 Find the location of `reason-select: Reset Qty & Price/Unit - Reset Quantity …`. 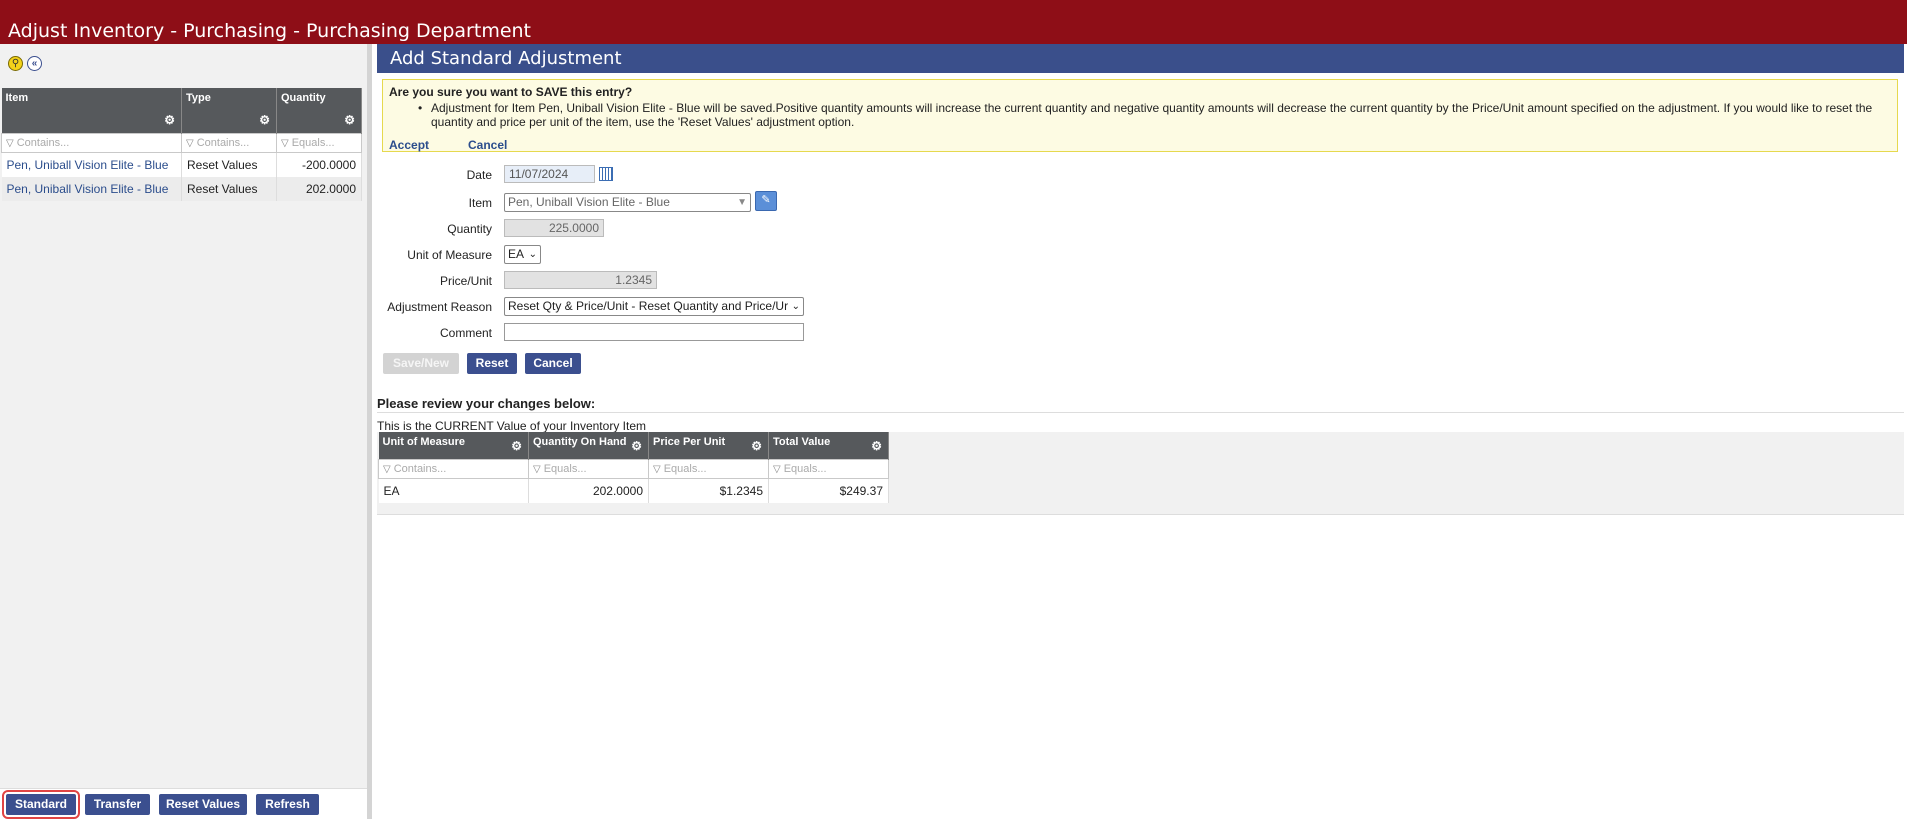

reason-select: Reset Qty & Price/Unit - Reset Quantity … is located at coordinates (654, 306).